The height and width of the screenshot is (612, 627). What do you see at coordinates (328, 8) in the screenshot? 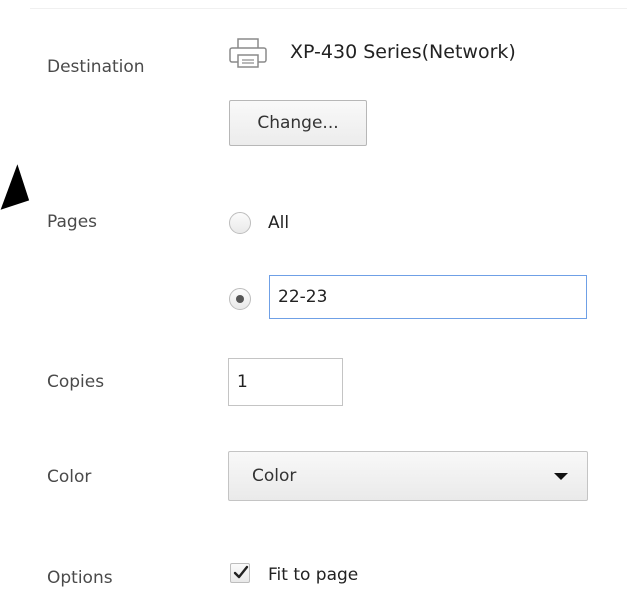
I see `top-divider` at bounding box center [328, 8].